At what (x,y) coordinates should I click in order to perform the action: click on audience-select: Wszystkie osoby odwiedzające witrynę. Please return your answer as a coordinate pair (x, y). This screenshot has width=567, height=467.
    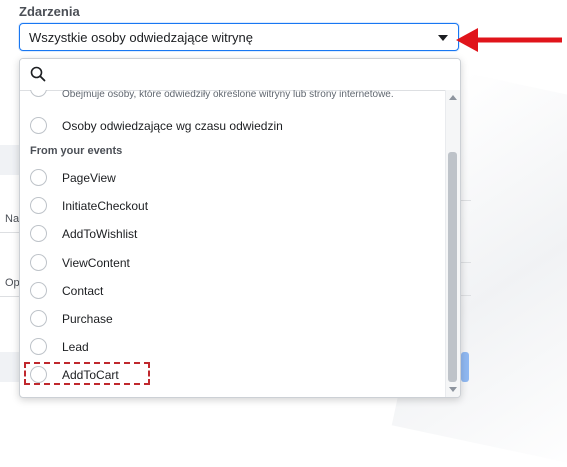
    Looking at the image, I should click on (239, 37).